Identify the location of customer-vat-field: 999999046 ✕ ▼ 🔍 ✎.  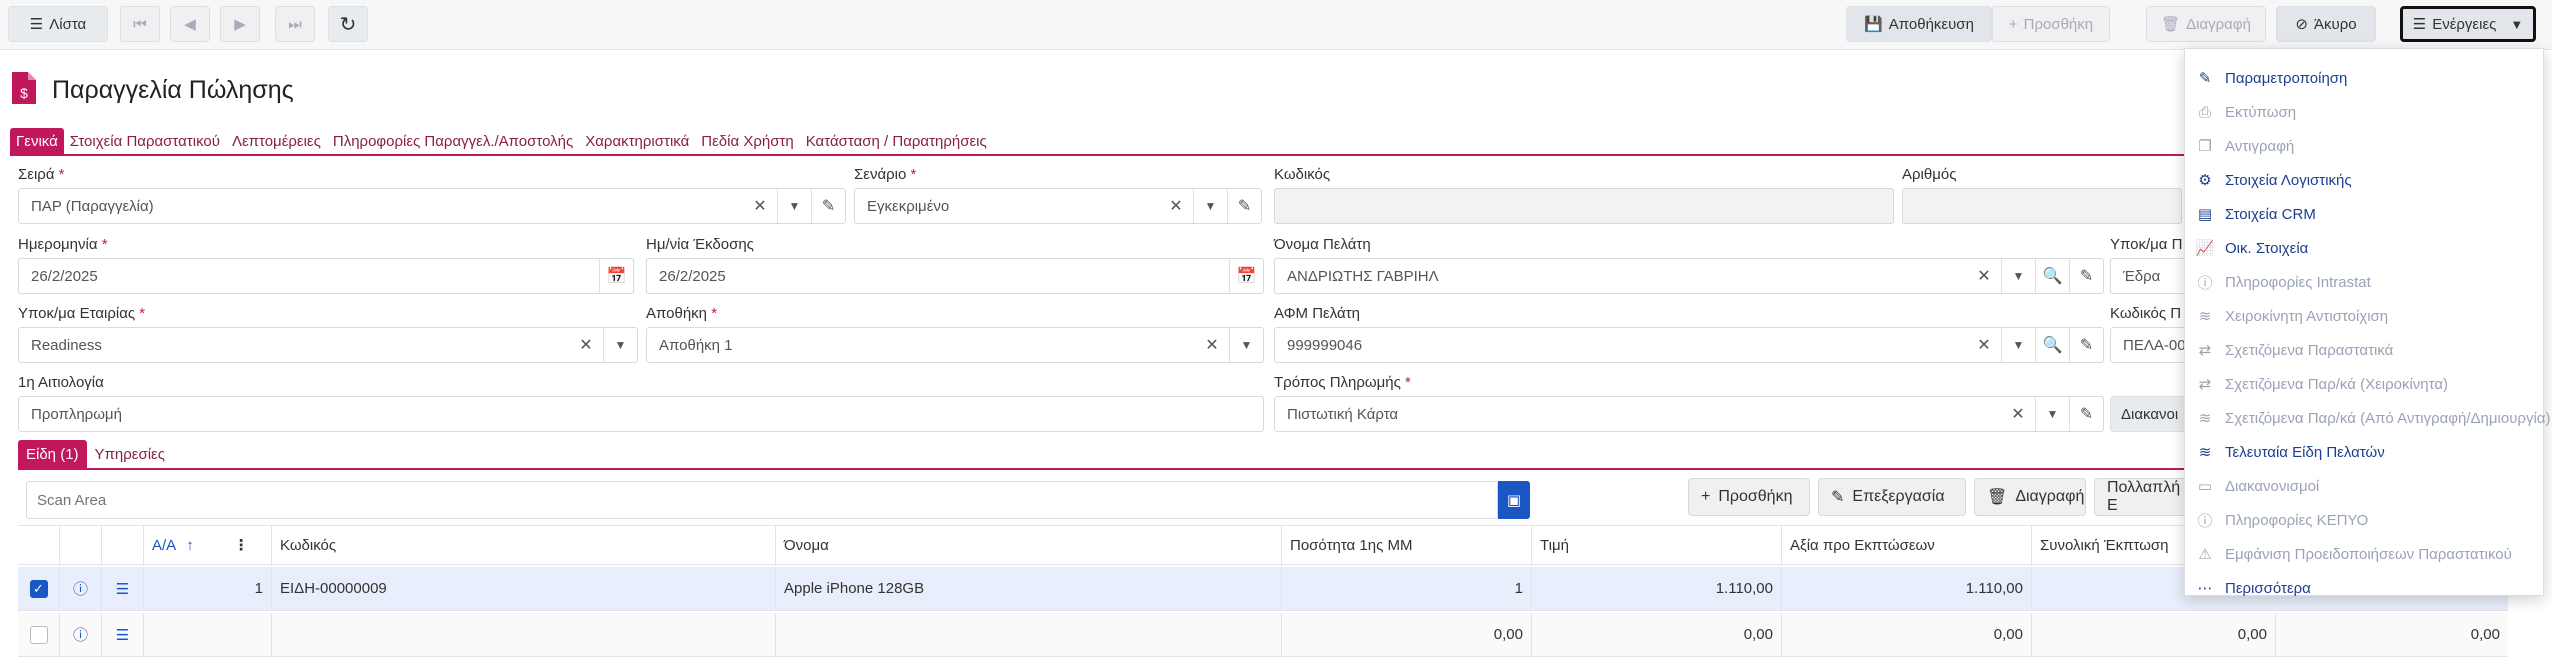
(1689, 345).